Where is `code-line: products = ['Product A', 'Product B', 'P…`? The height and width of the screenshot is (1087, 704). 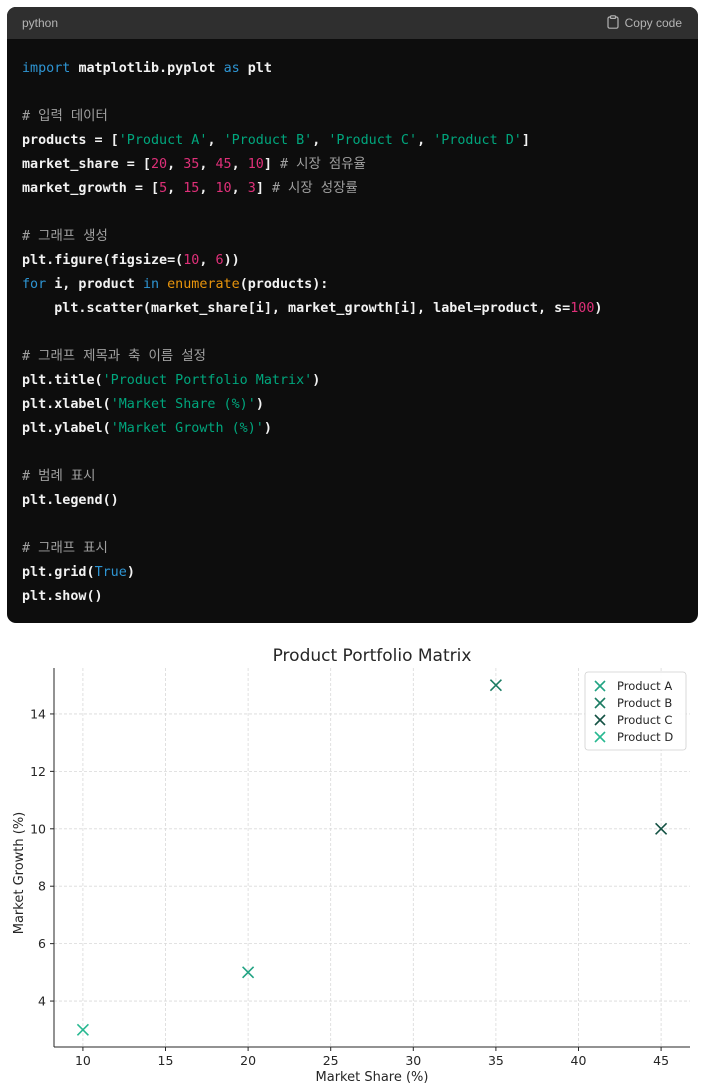 code-line: products = ['Product A', 'Product B', 'P… is located at coordinates (352, 141).